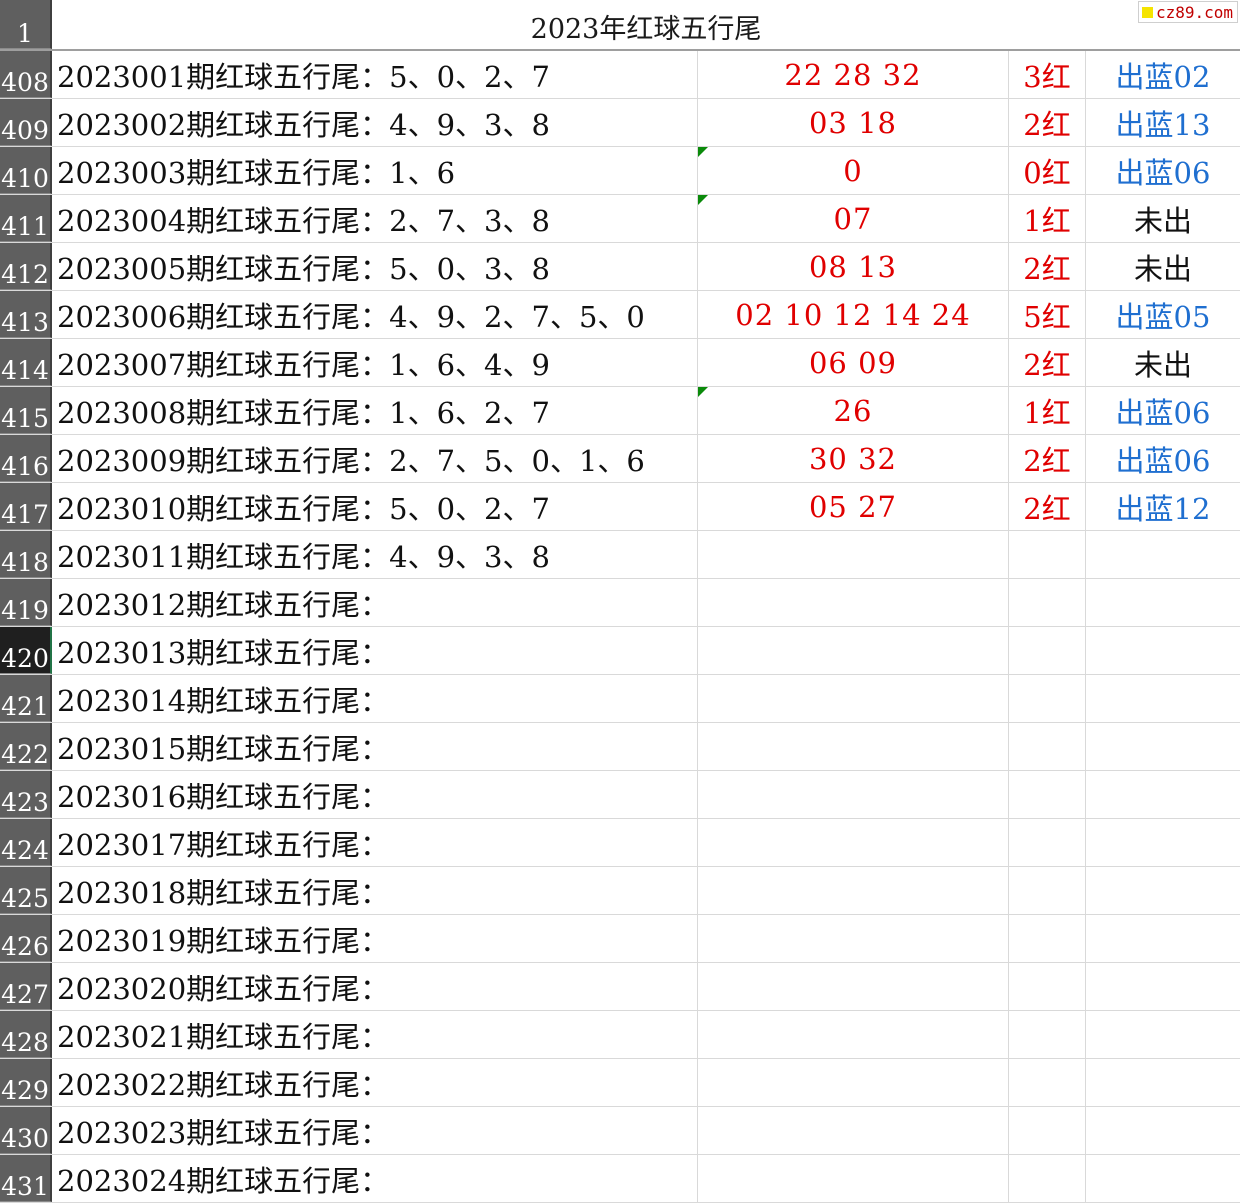 The width and height of the screenshot is (1240, 1203). Describe the element at coordinates (375, 362) in the screenshot. I see `cell-period-tails: 2023007期红球五行尾：1、6、4、9` at that location.